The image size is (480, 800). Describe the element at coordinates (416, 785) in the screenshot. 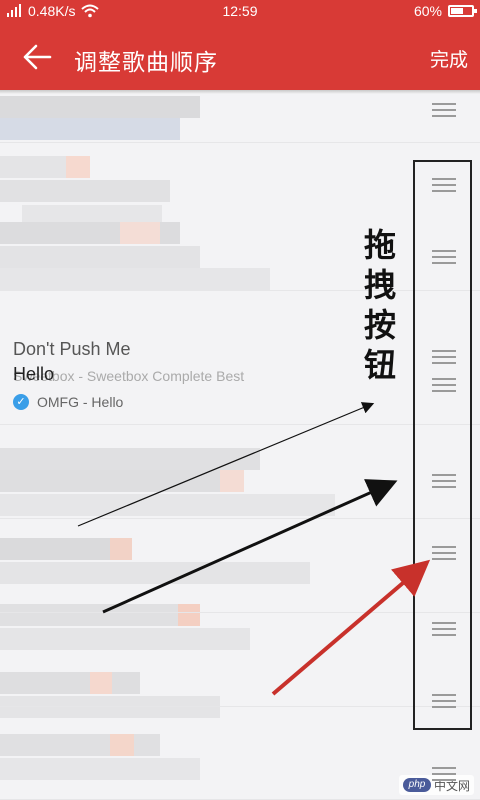

I see `watermark-logo: php` at that location.